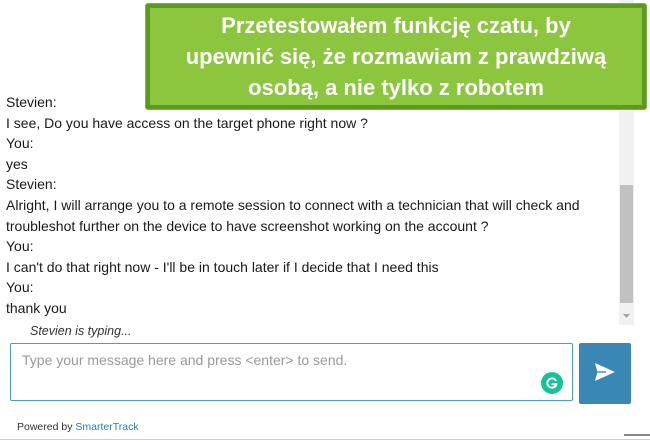  What do you see at coordinates (277, 372) in the screenshot?
I see `message-input` at bounding box center [277, 372].